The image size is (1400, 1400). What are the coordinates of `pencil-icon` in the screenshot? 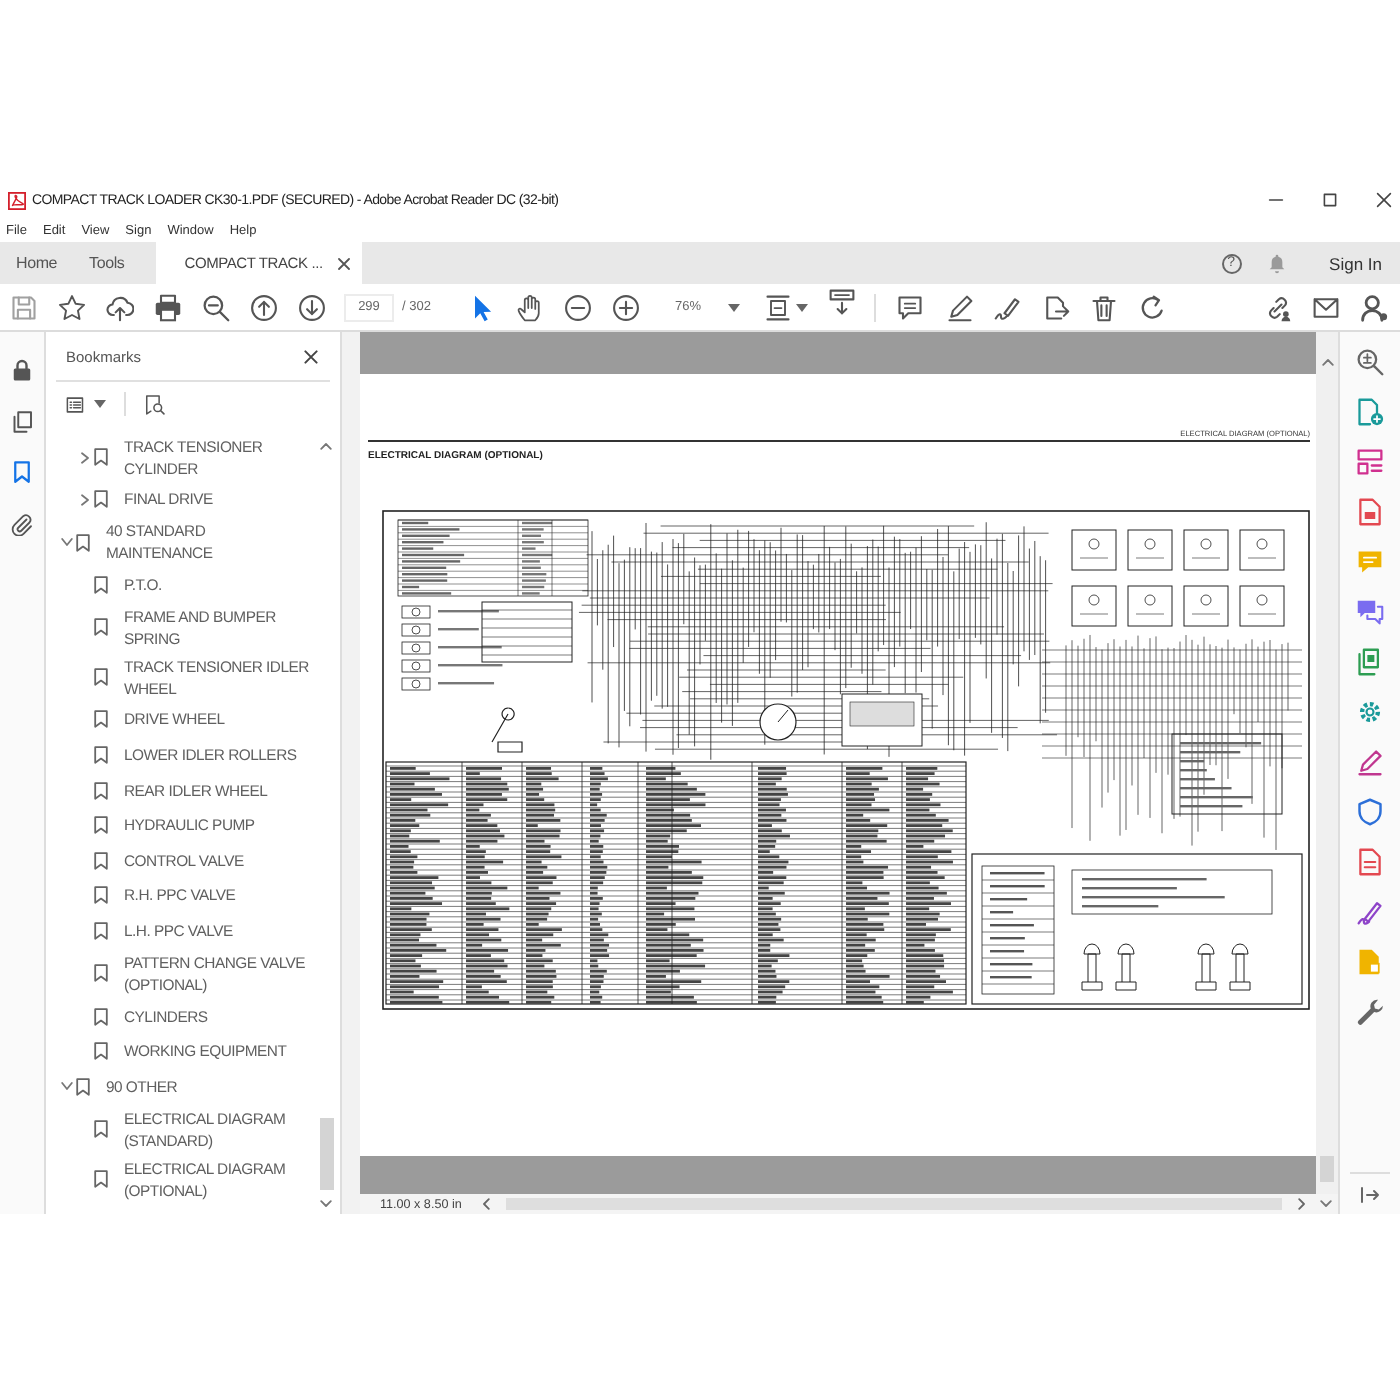 It's located at (959, 307).